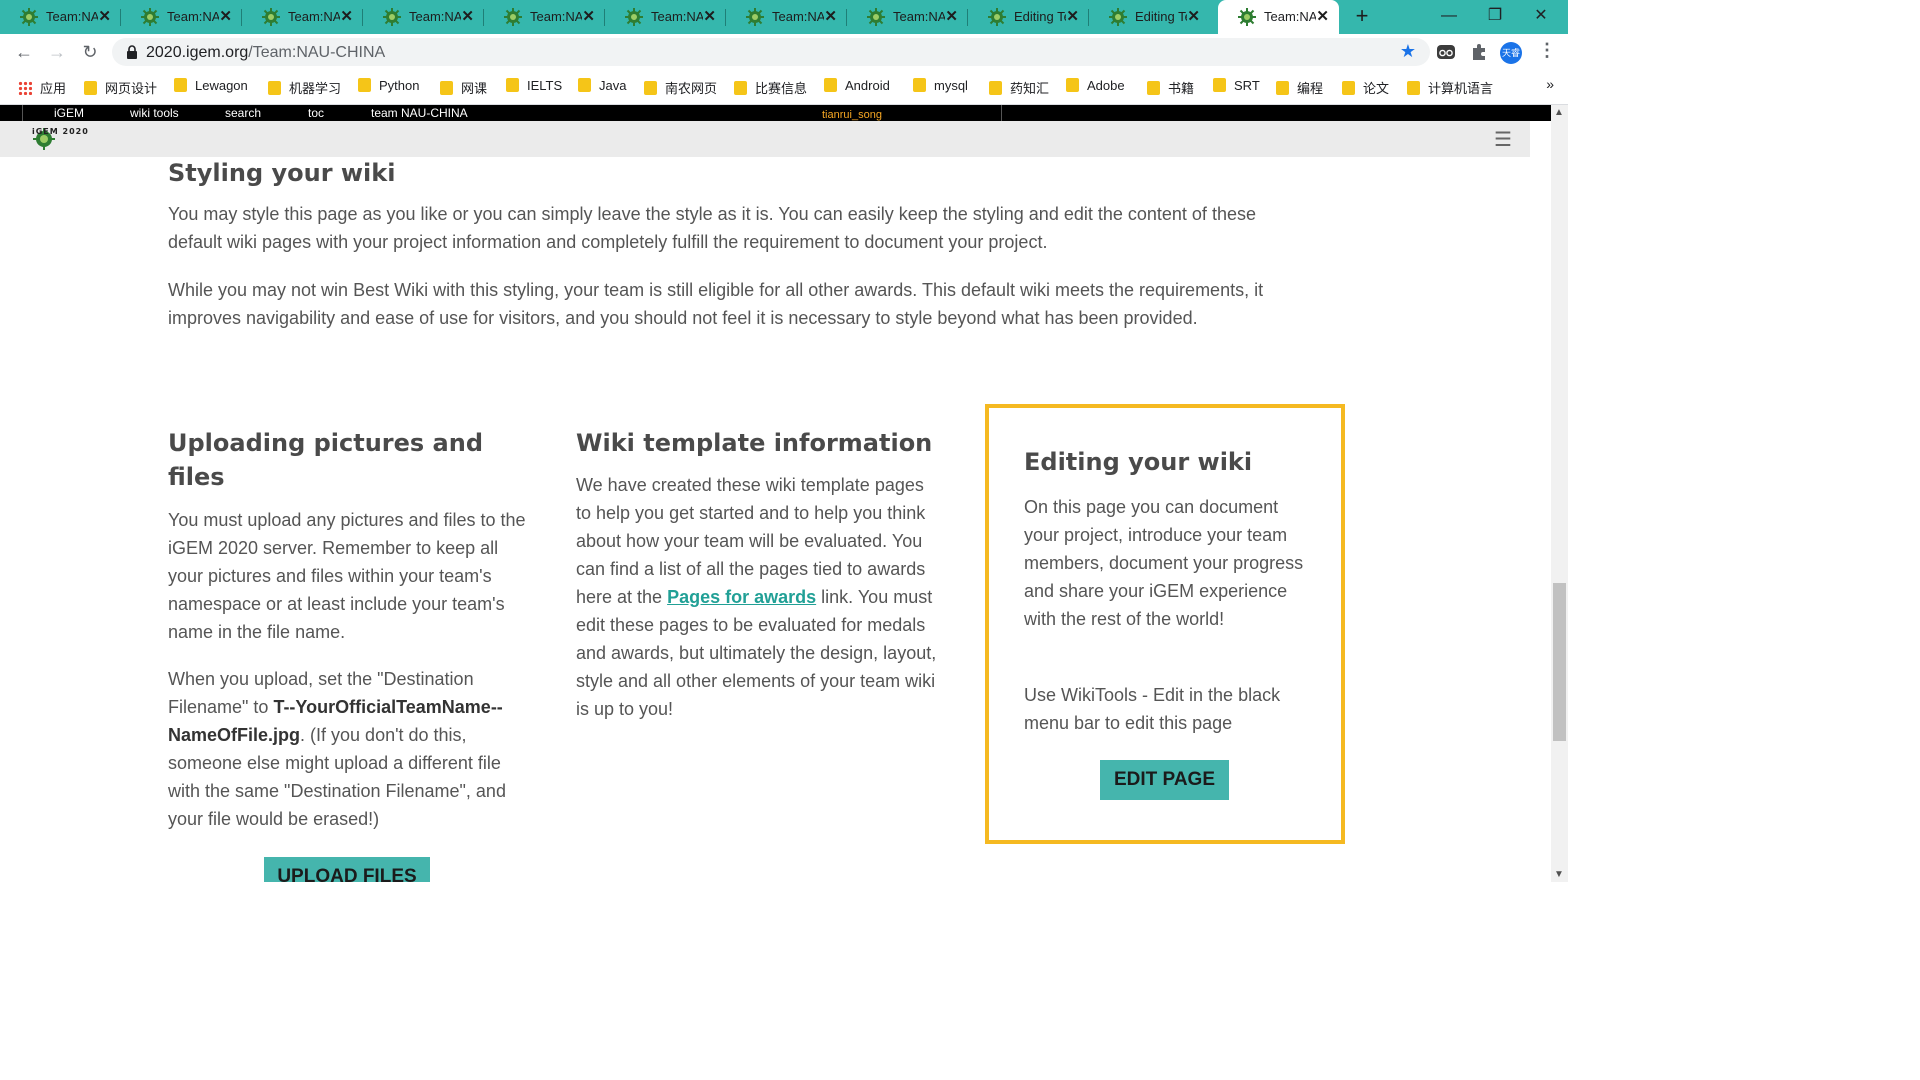 The image size is (1920, 1080). I want to click on browser-tab-active: Team:NAU-CHINA ✕, so click(1278, 17).